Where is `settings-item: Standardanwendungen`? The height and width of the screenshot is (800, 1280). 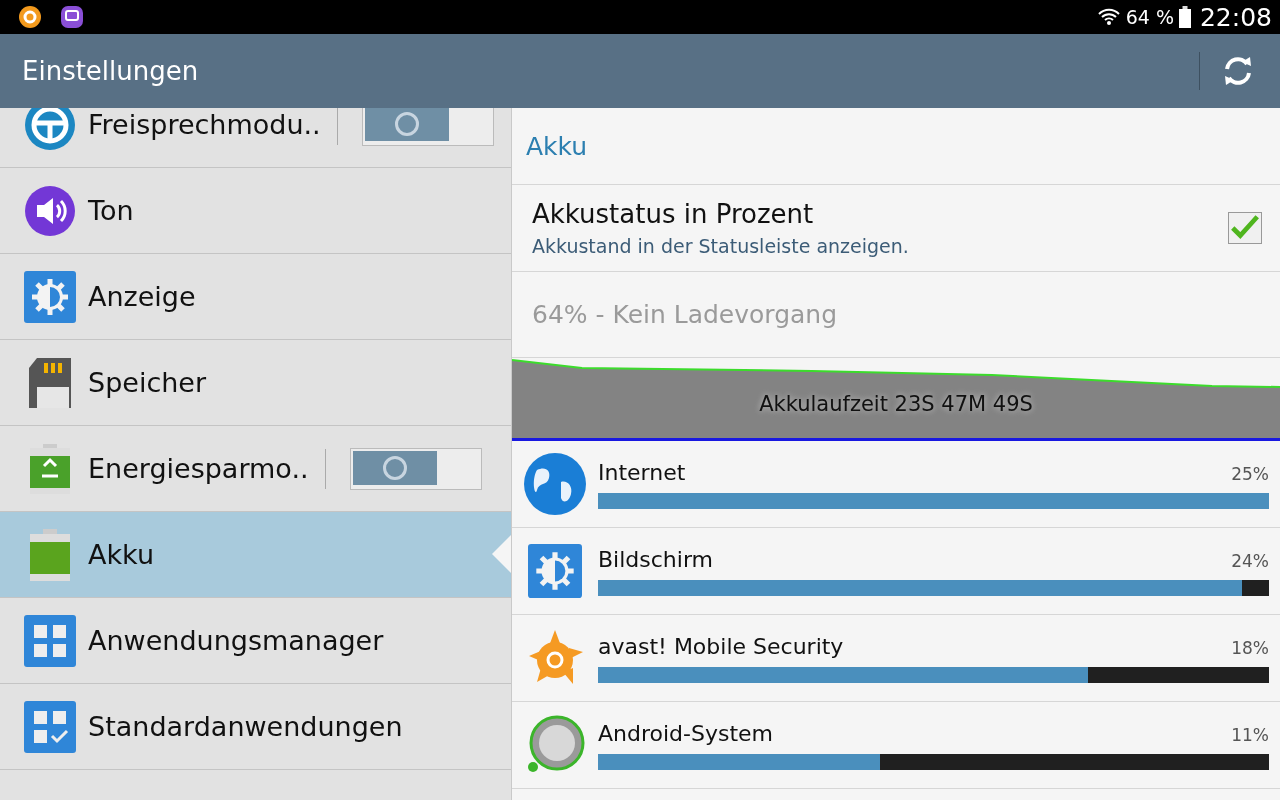 settings-item: Standardanwendungen is located at coordinates (255, 727).